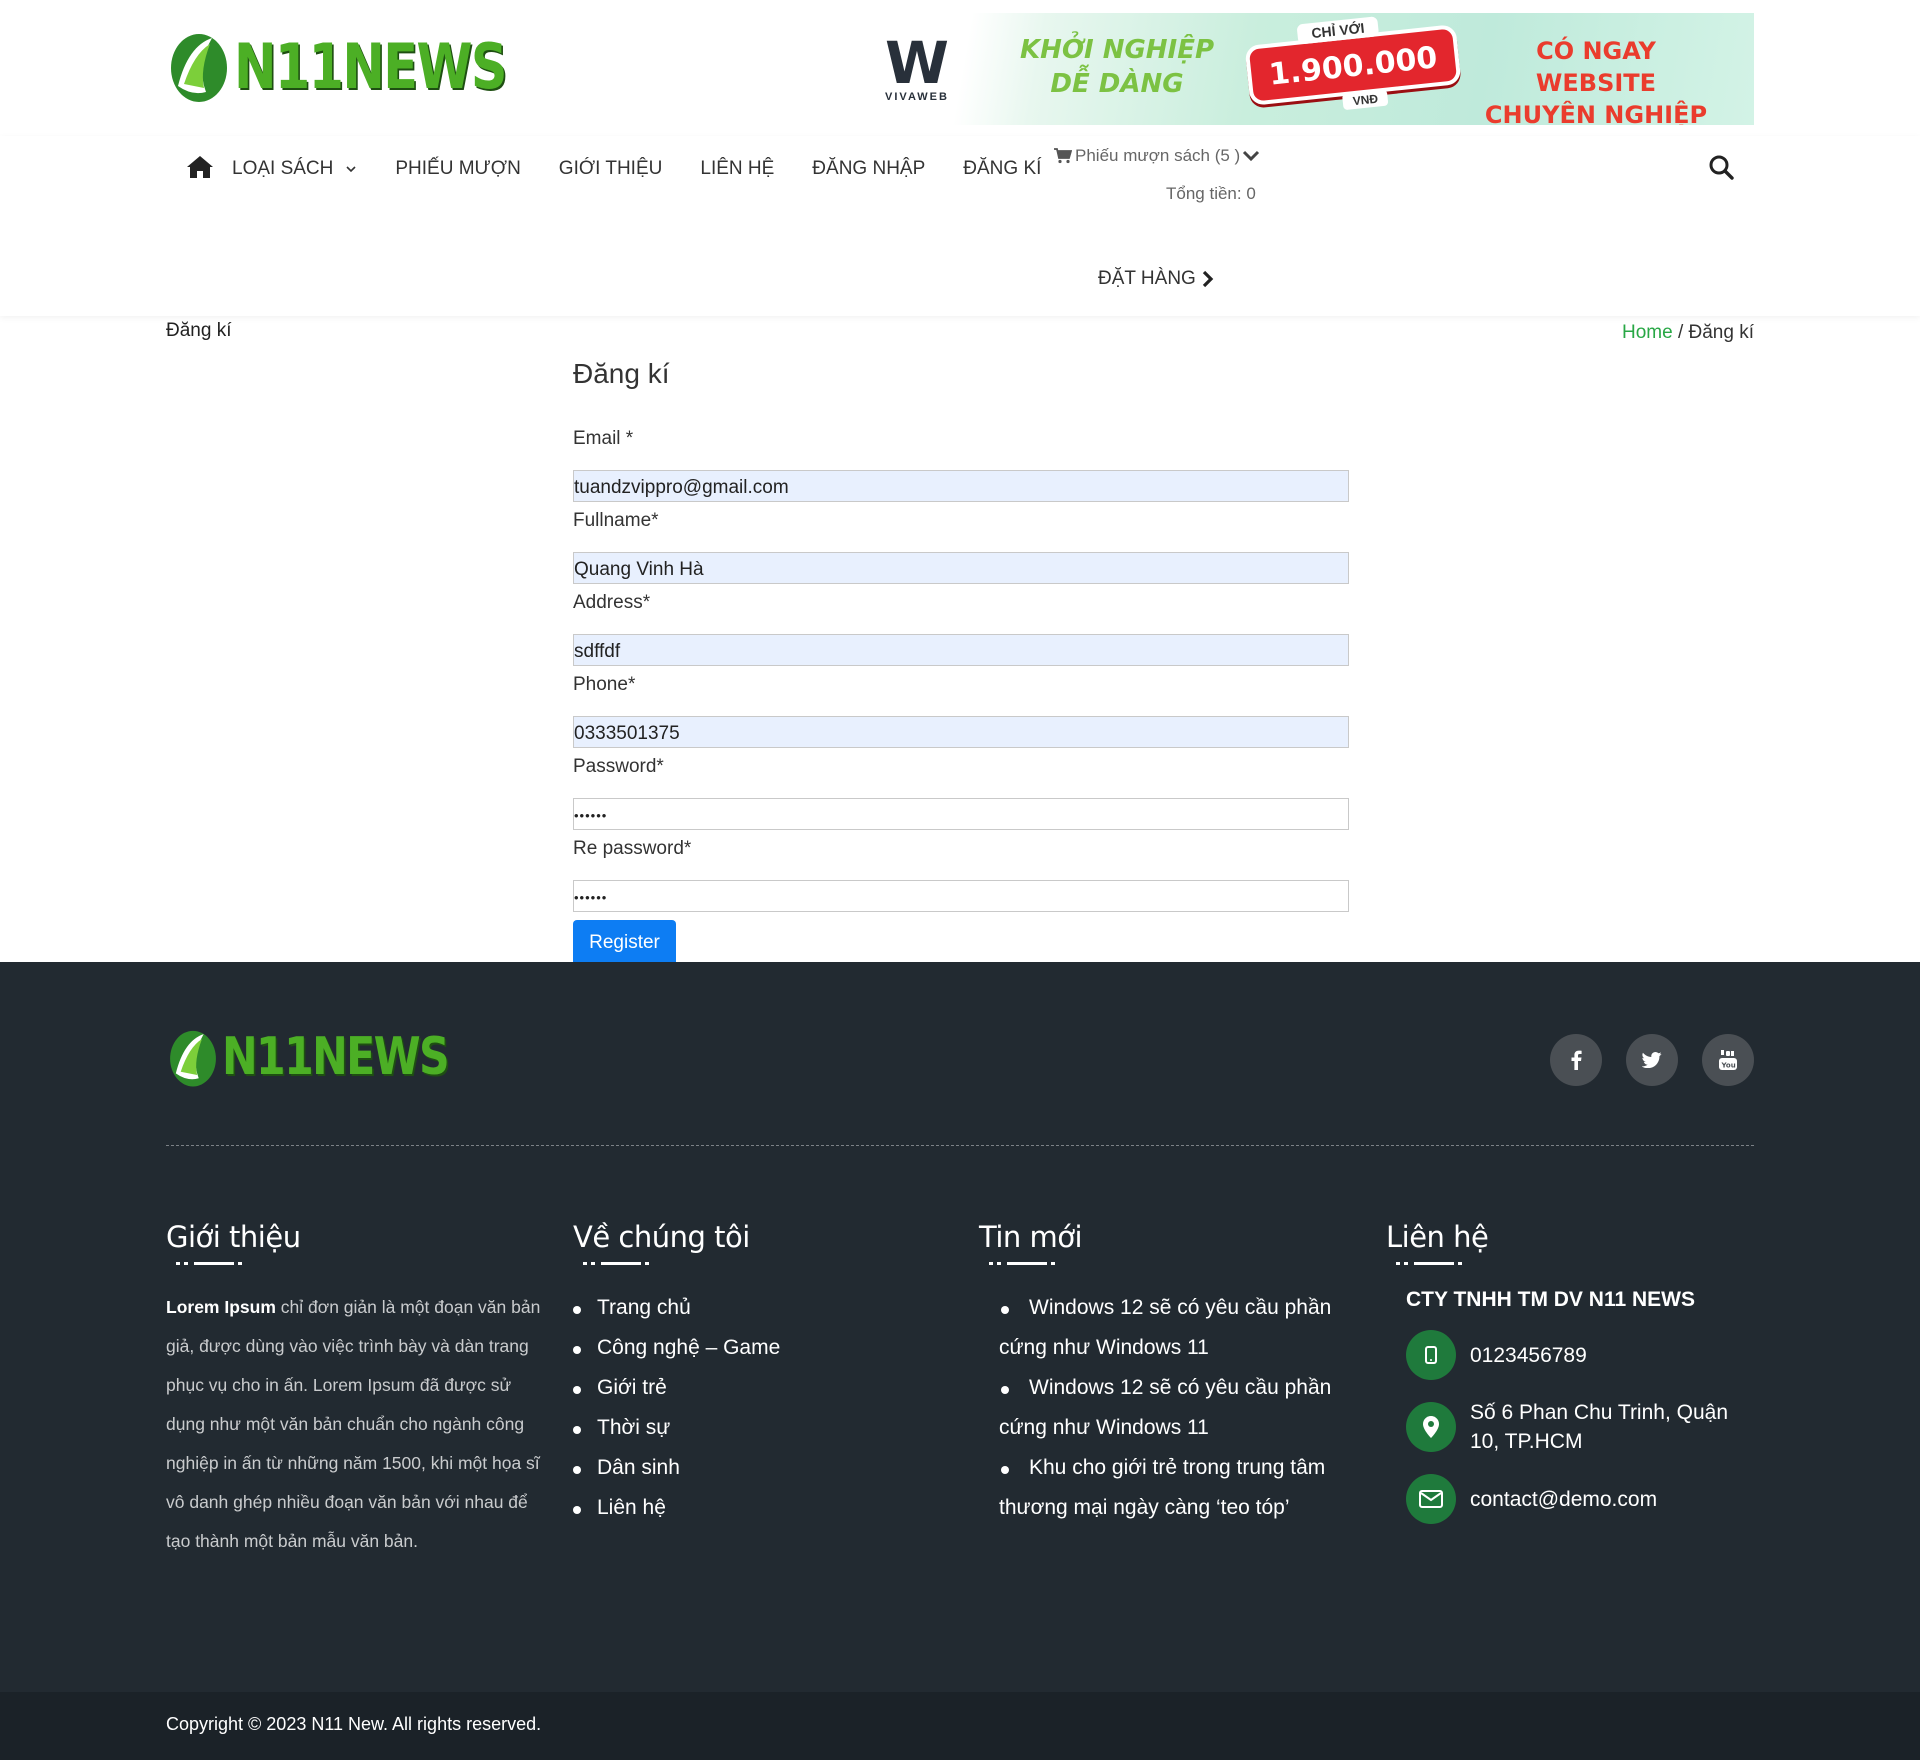 The height and width of the screenshot is (1760, 1920). I want to click on footer-contact-heading: Liên hệ, so click(1437, 1237).